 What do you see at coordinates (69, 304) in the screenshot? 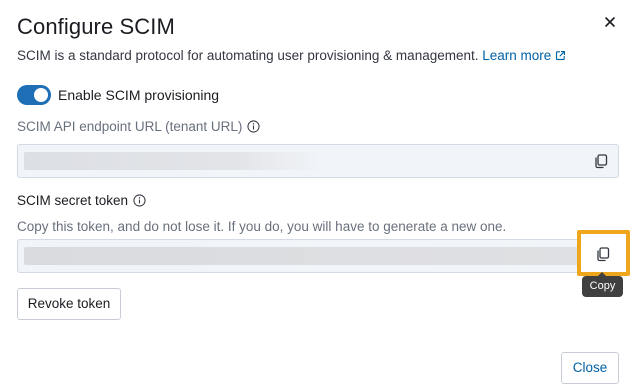
I see `revoke-token-button: Revoke token` at bounding box center [69, 304].